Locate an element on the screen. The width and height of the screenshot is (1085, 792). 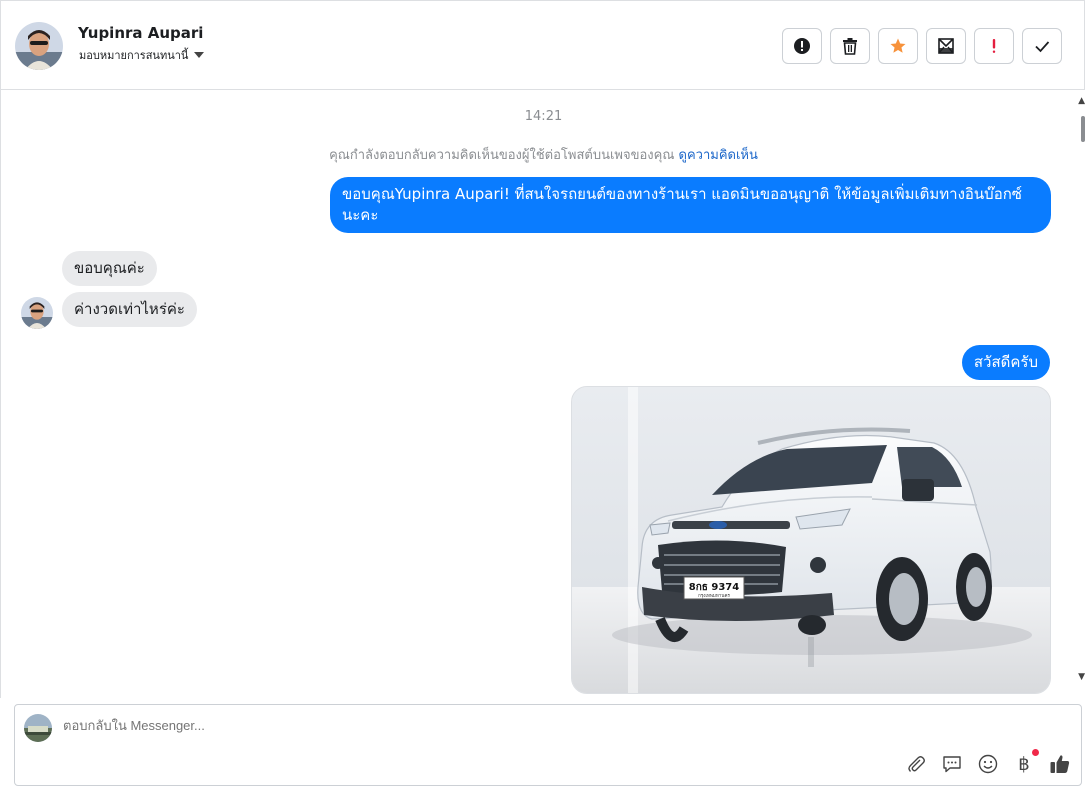
scroll-up-arrow: ▲ is located at coordinates (1081, 101).